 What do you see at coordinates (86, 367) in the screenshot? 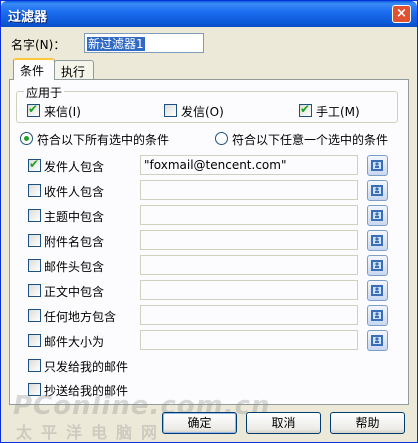
I see `condition-label-only-to-me: 只发给我的邮件` at bounding box center [86, 367].